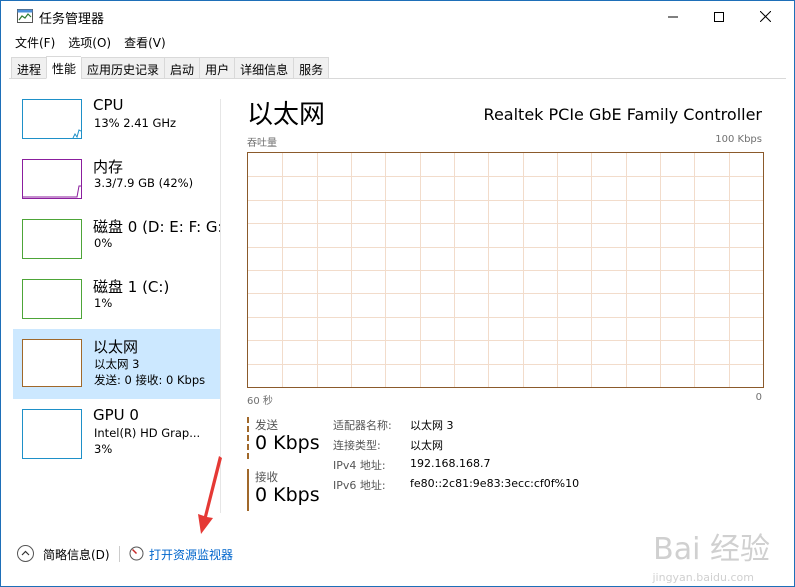 This screenshot has height=587, width=795. I want to click on tab-strip: 进程 性能 应用历史记录 启动 用户 详细信息 服务, so click(170, 67).